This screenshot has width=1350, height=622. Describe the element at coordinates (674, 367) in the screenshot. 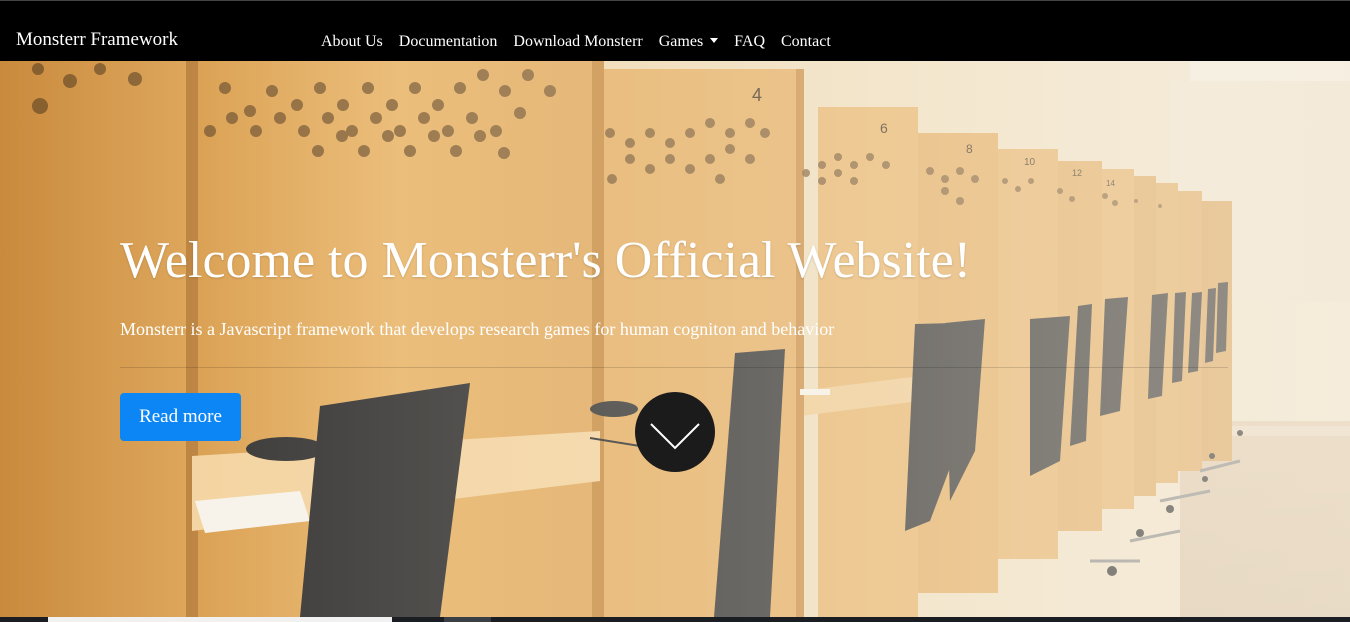

I see `hero-divider` at that location.